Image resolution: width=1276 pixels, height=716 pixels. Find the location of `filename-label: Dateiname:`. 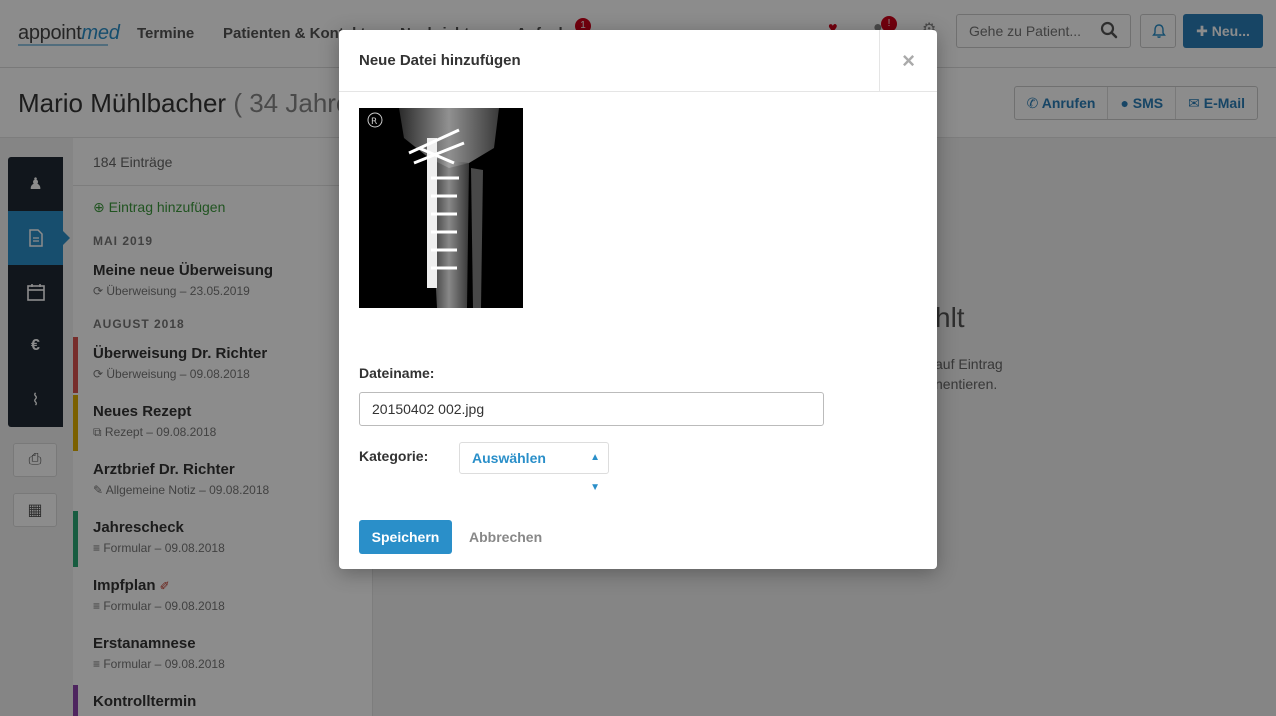

filename-label: Dateiname: is located at coordinates (397, 373).